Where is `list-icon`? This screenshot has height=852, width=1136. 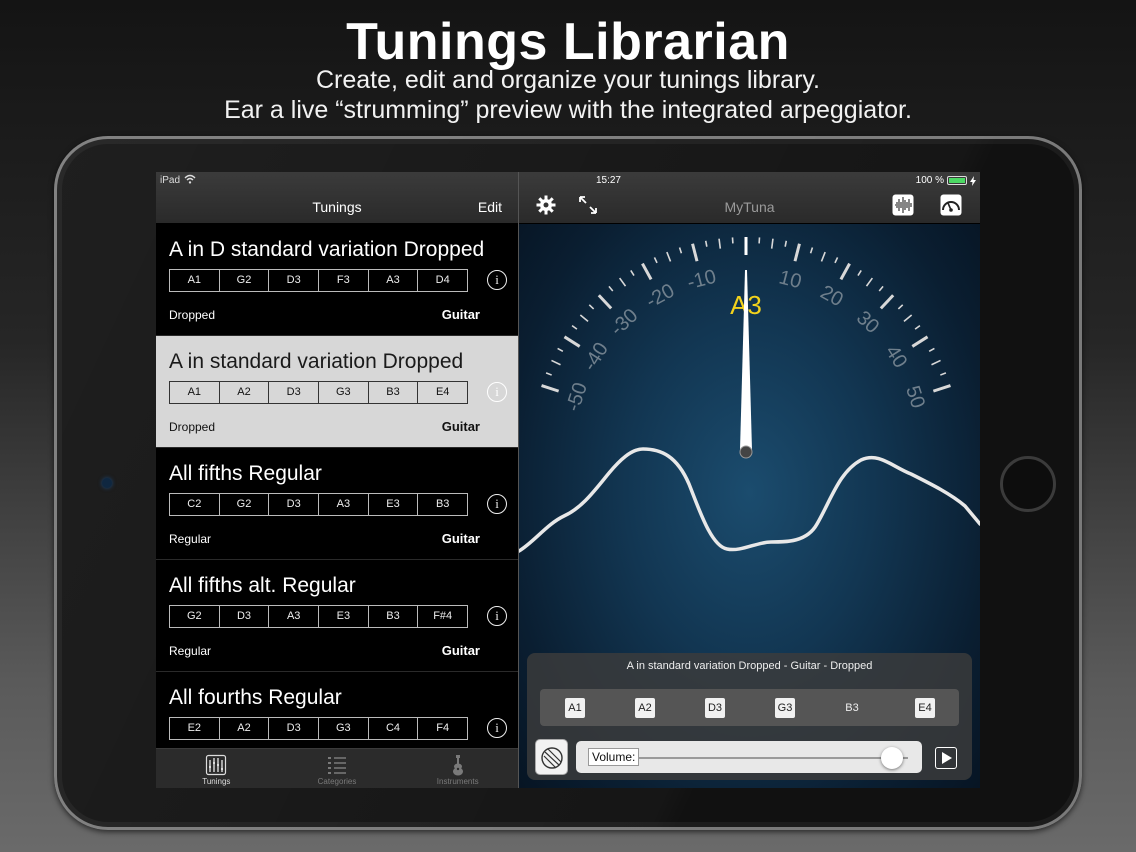 list-icon is located at coordinates (337, 765).